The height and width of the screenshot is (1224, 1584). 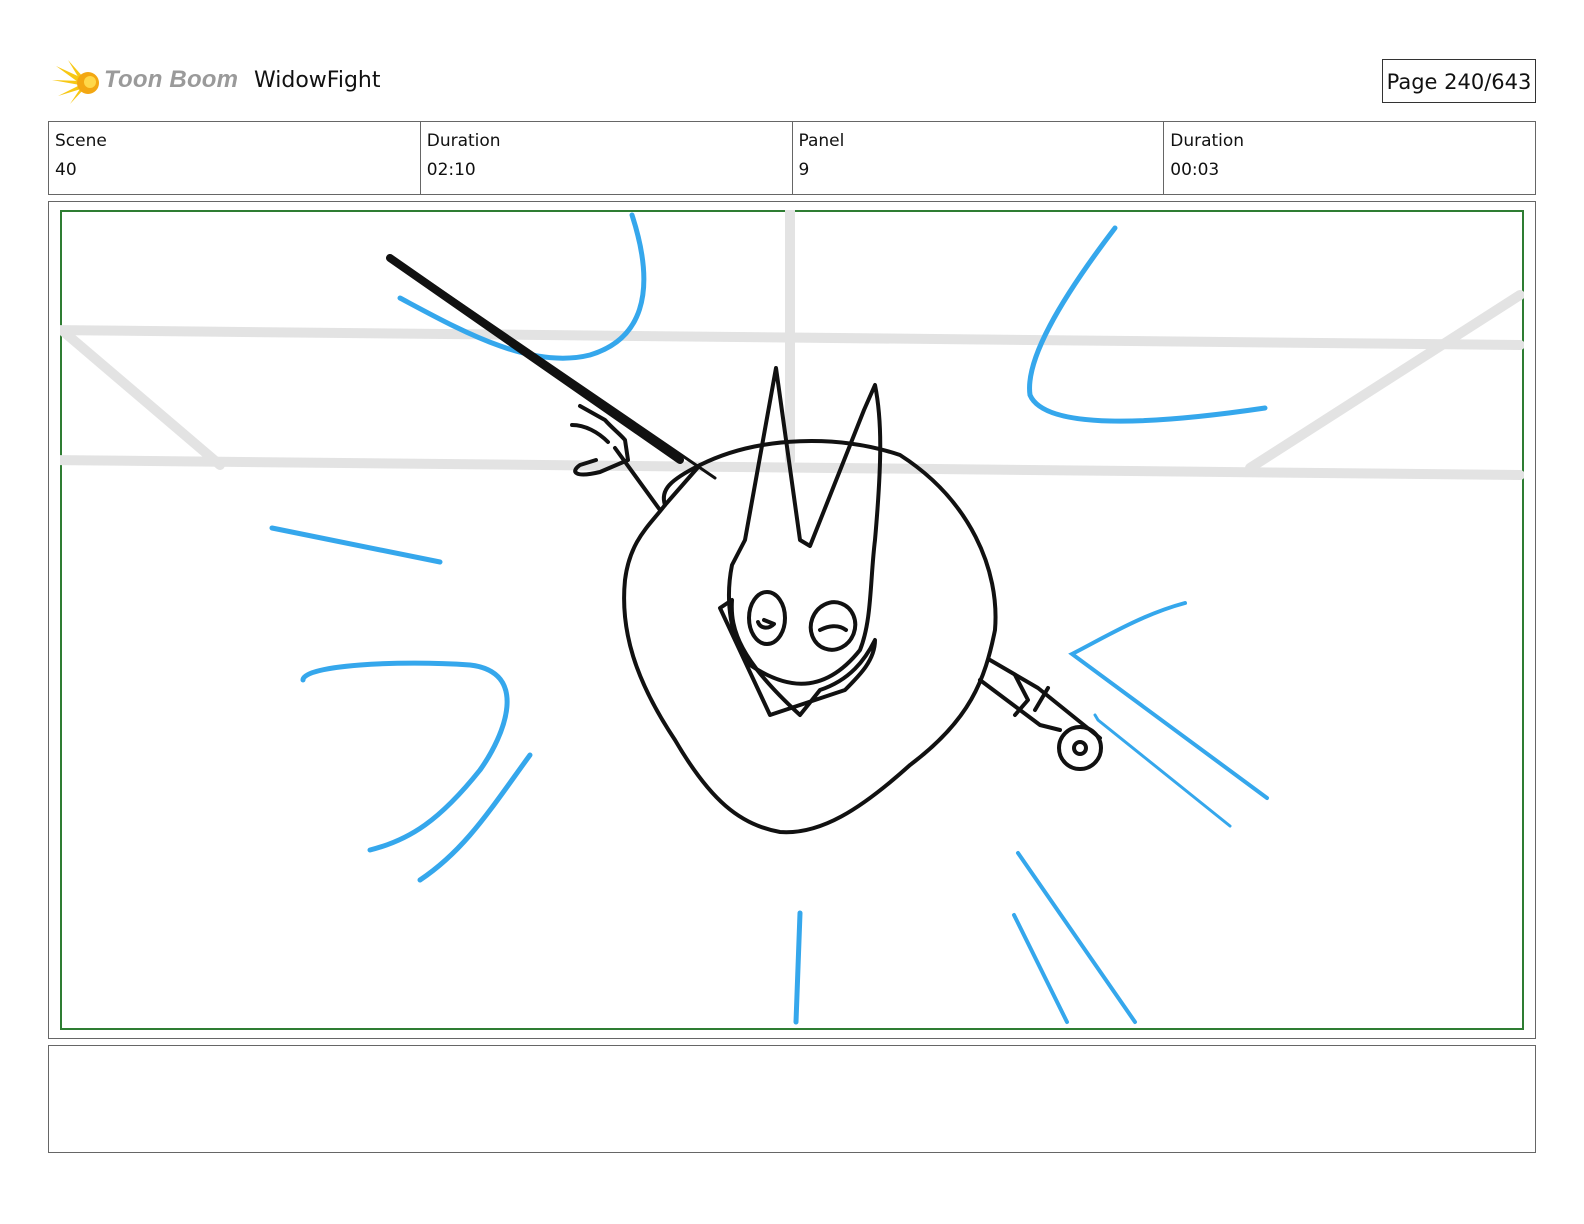 What do you see at coordinates (977, 158) in the screenshot?
I see `panel-cell: Panel 9` at bounding box center [977, 158].